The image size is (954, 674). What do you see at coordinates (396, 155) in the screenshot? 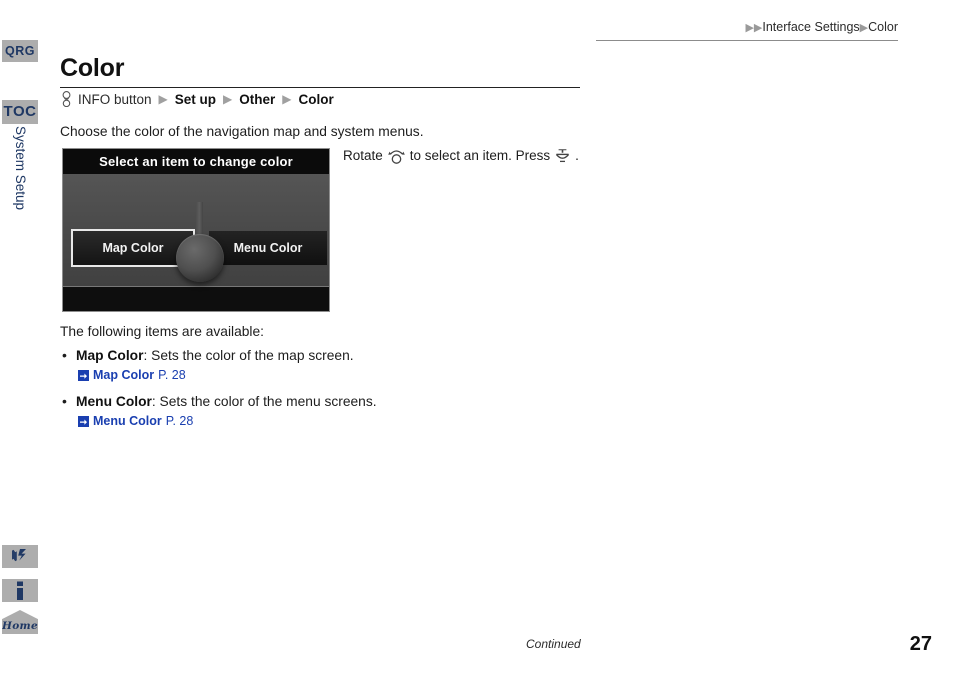
I see `knob-rotate-icon` at bounding box center [396, 155].